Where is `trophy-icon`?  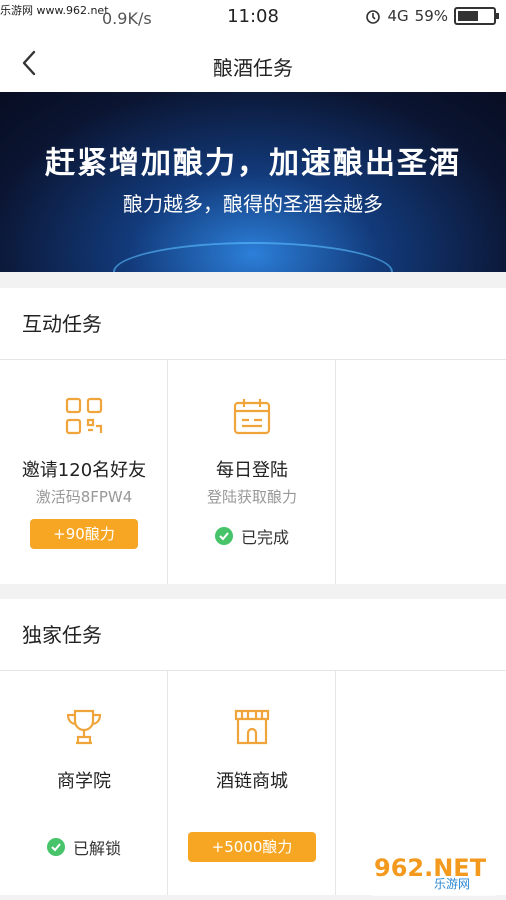
trophy-icon is located at coordinates (84, 727).